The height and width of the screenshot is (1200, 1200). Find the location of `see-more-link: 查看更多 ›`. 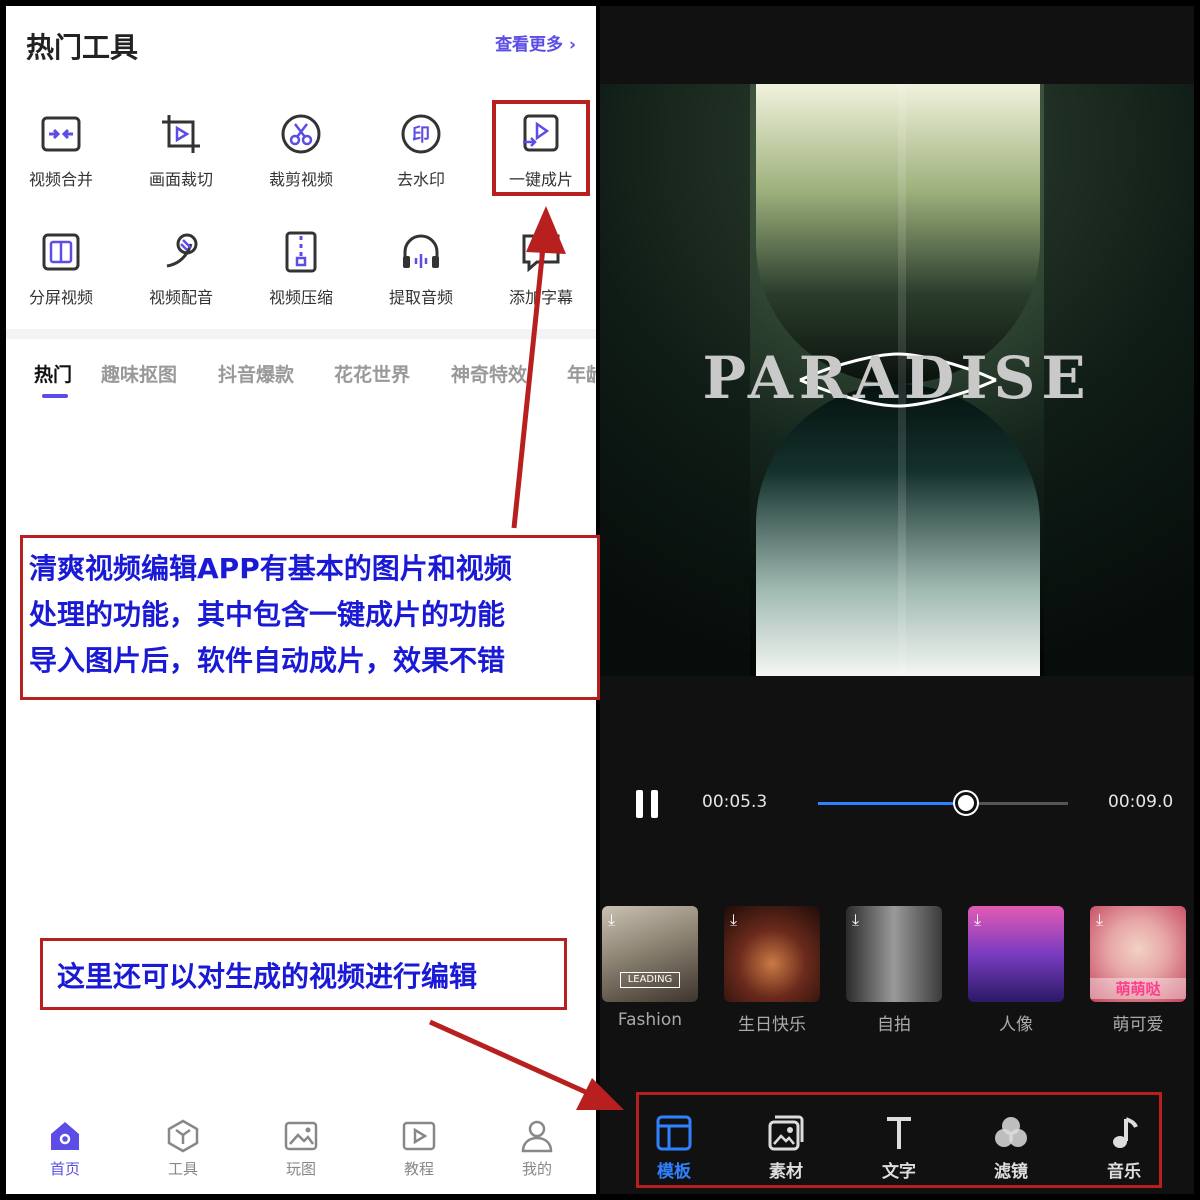

see-more-link: 查看更多 › is located at coordinates (535, 42).